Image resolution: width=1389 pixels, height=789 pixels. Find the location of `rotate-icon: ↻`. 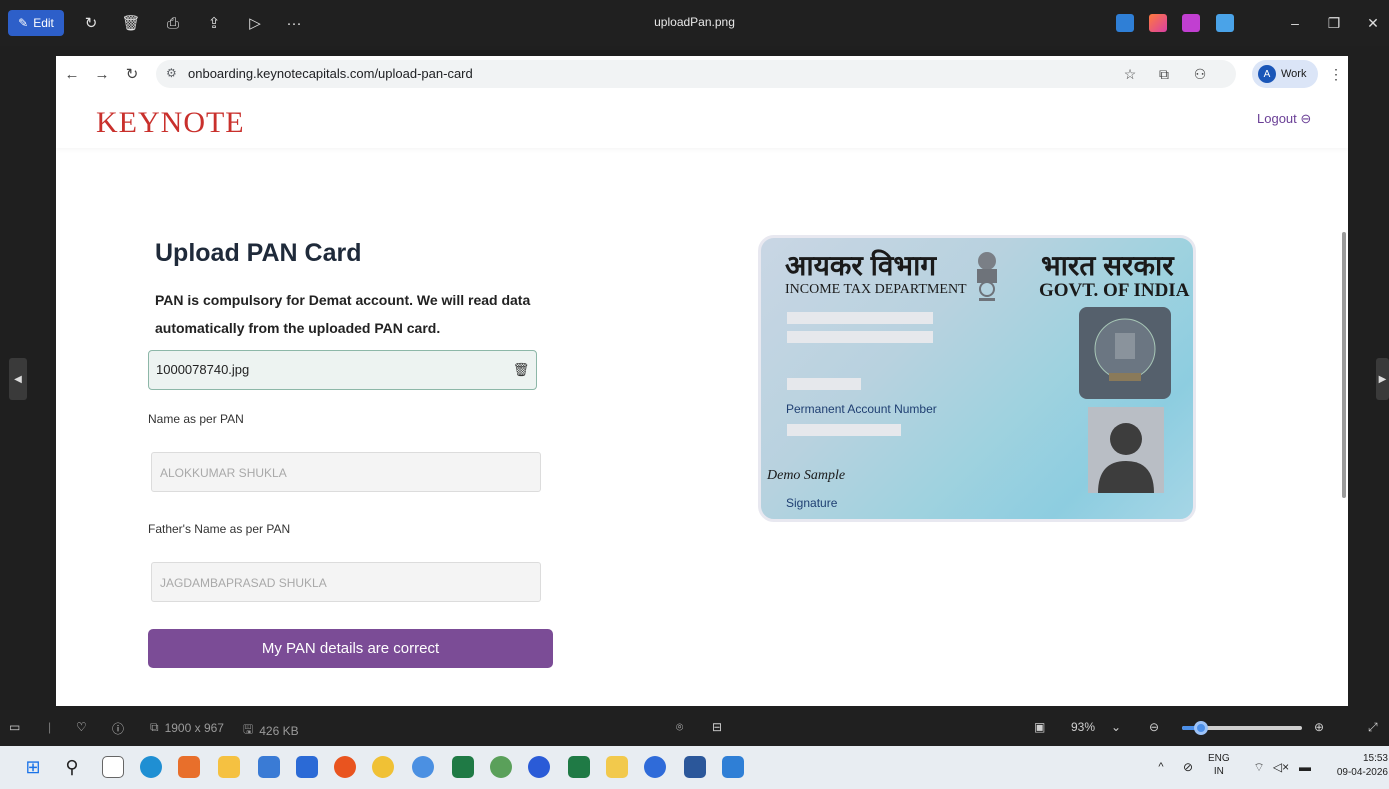

rotate-icon: ↻ is located at coordinates (91, 23).